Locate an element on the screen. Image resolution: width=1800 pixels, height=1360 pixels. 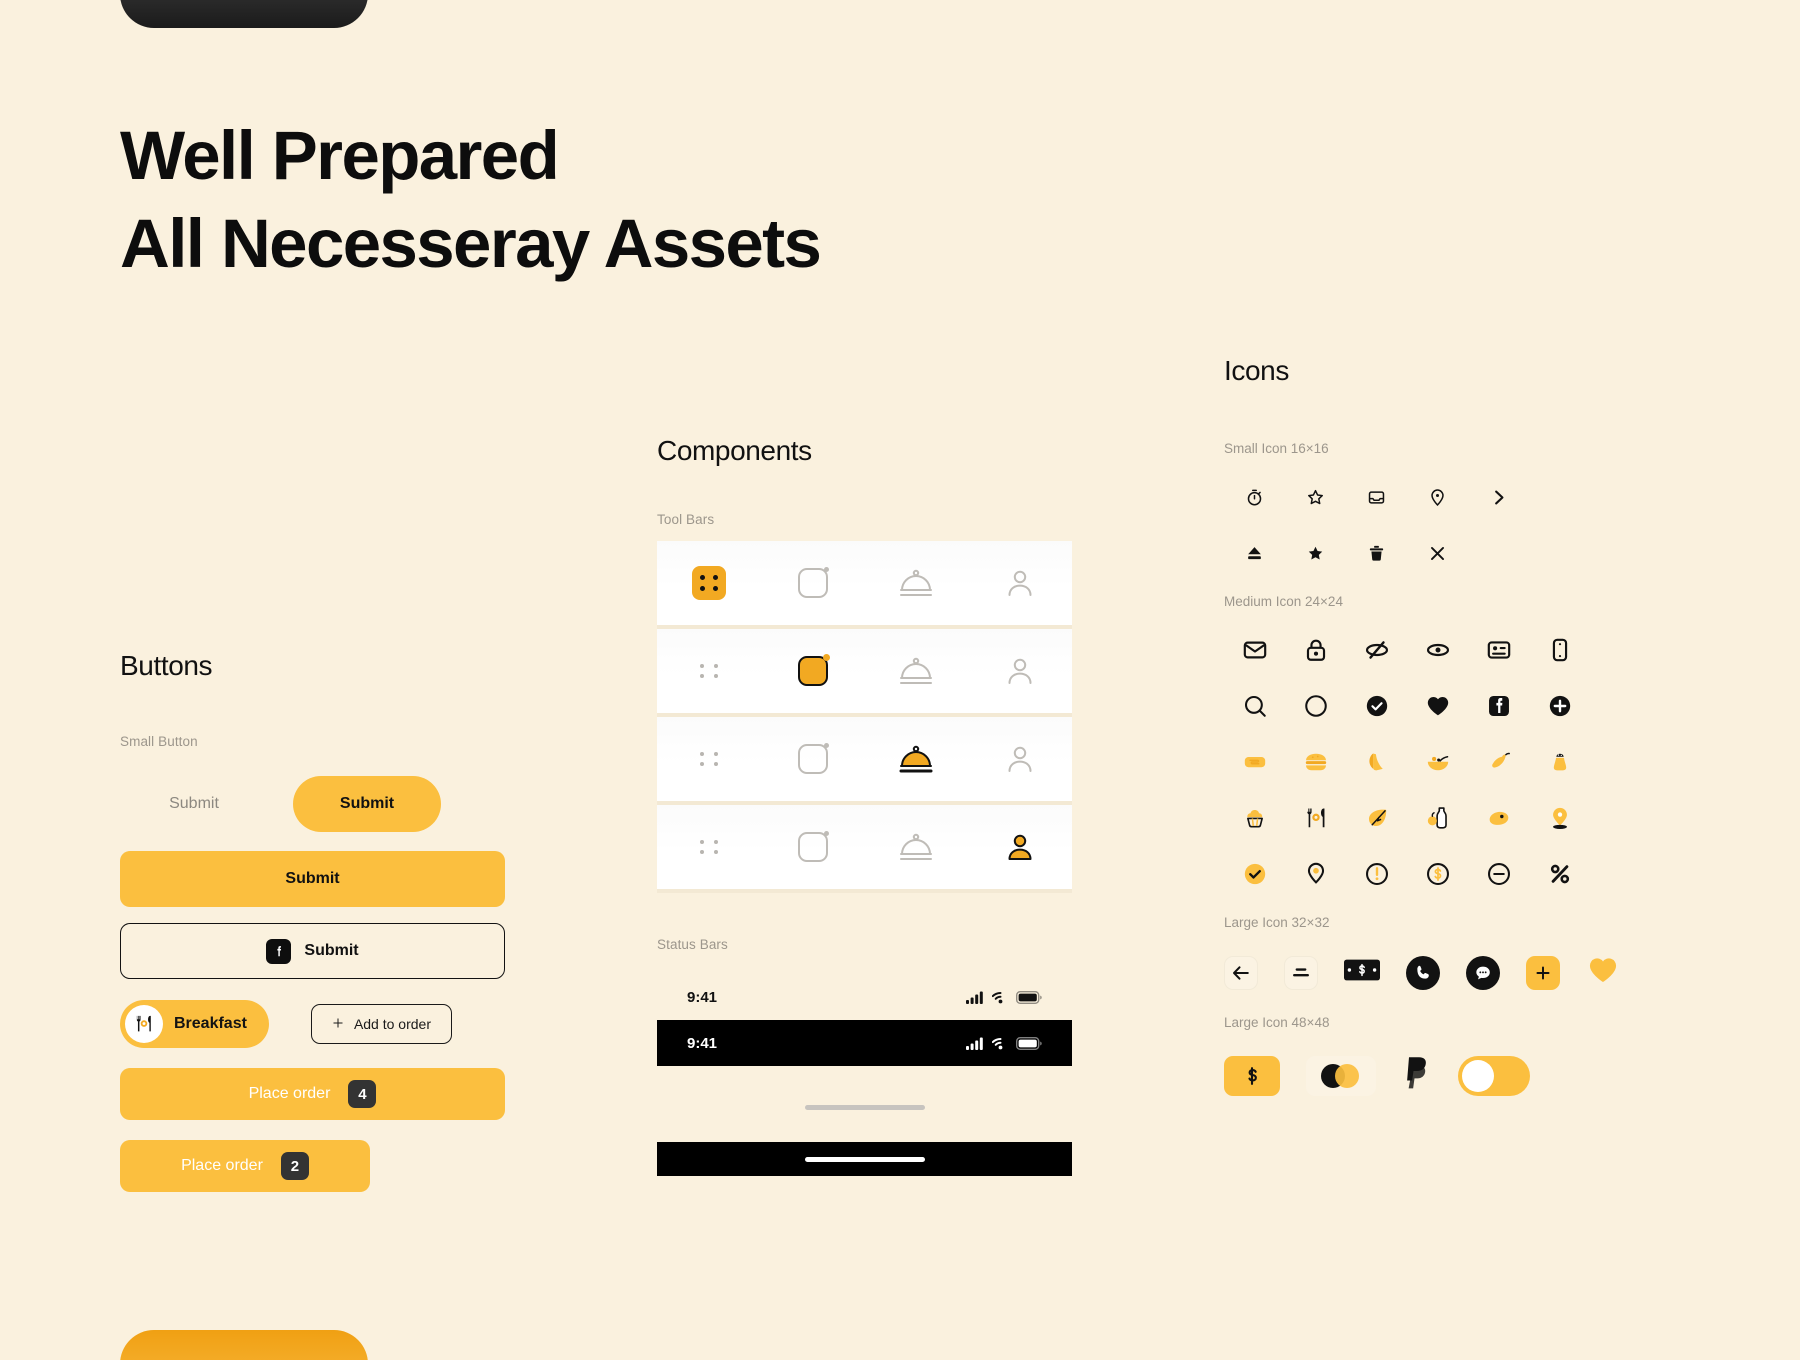
lock-icon is located at coordinates (1315, 650).